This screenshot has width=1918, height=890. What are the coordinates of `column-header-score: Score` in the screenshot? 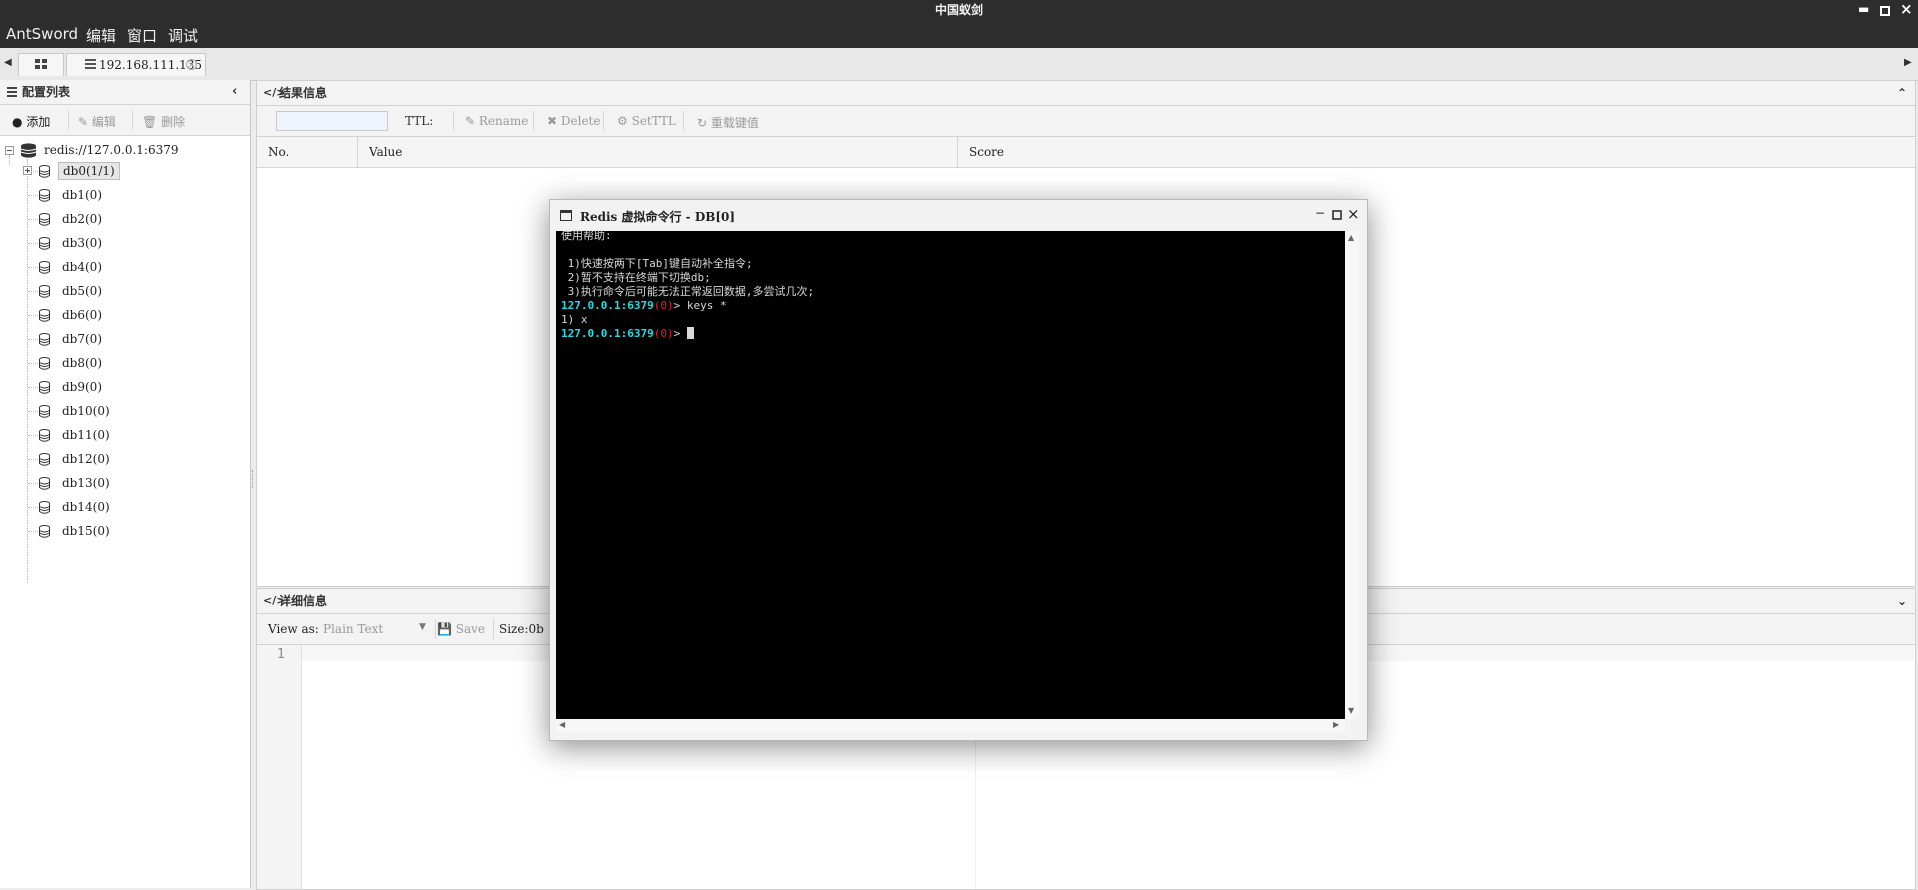 It's located at (986, 152).